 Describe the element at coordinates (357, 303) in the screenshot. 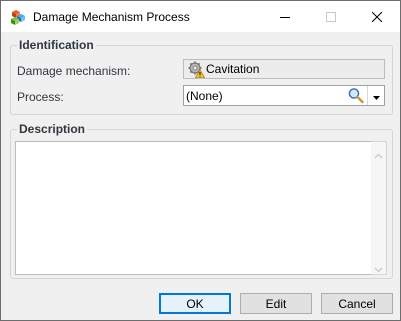

I see `cancel-button: Cancel` at that location.